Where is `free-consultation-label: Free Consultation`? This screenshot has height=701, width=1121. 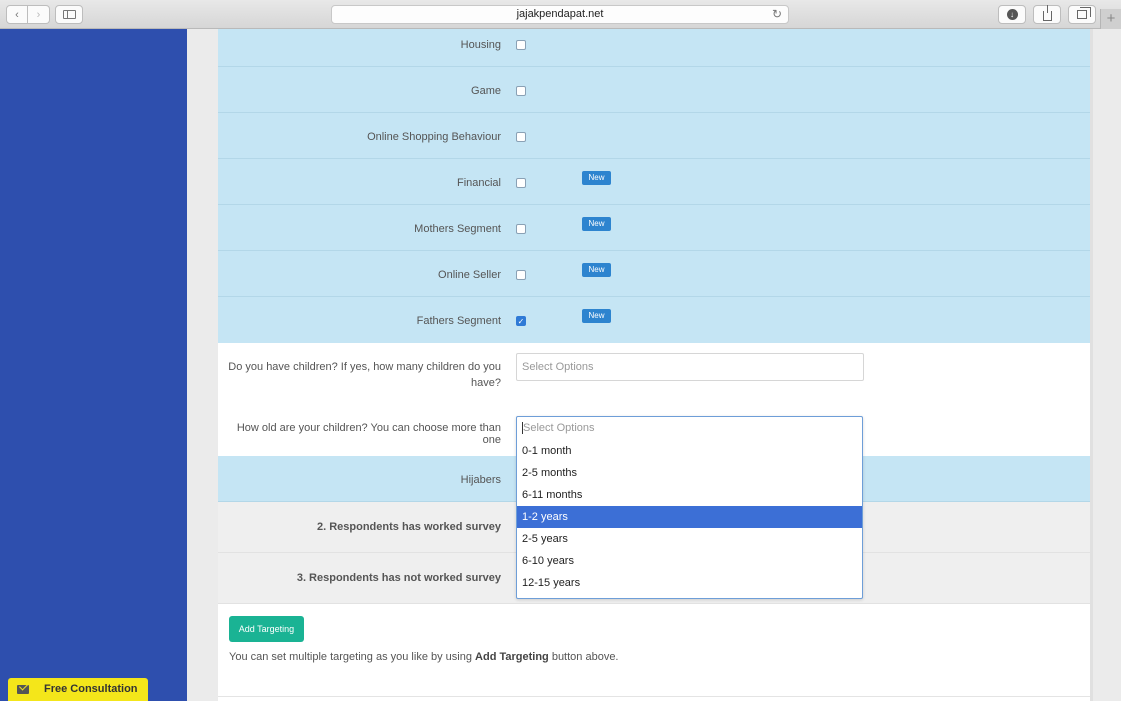
free-consultation-label: Free Consultation is located at coordinates (91, 689).